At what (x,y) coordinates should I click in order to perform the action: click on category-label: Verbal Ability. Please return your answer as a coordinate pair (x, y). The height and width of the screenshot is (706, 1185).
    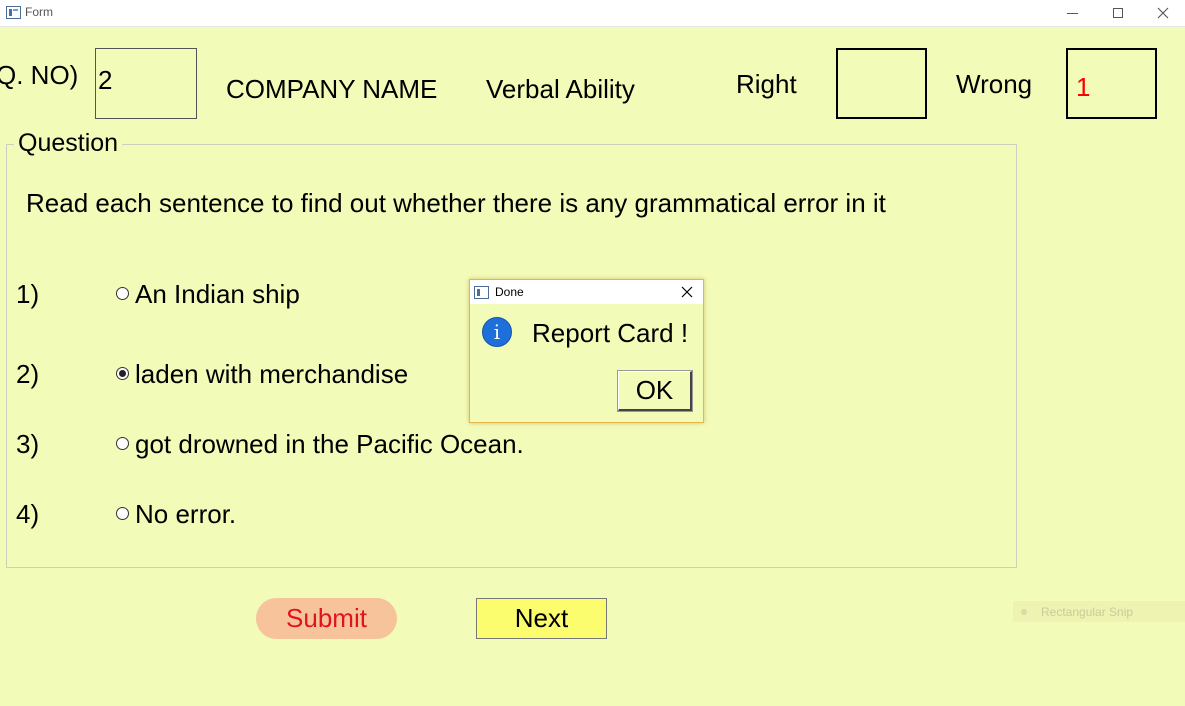
    Looking at the image, I should click on (560, 89).